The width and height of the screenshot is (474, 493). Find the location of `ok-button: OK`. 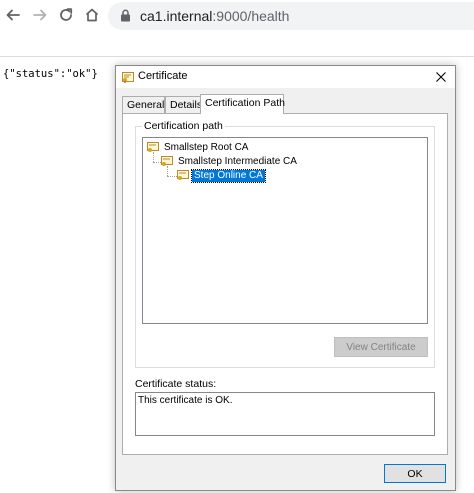

ok-button: OK is located at coordinates (415, 473).